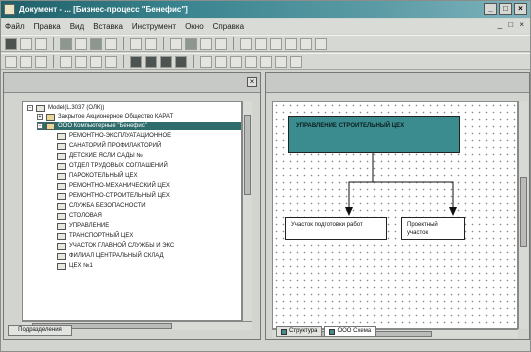 The height and width of the screenshot is (352, 531). Describe the element at coordinates (151, 61) in the screenshot. I see `line-color-icon` at that location.